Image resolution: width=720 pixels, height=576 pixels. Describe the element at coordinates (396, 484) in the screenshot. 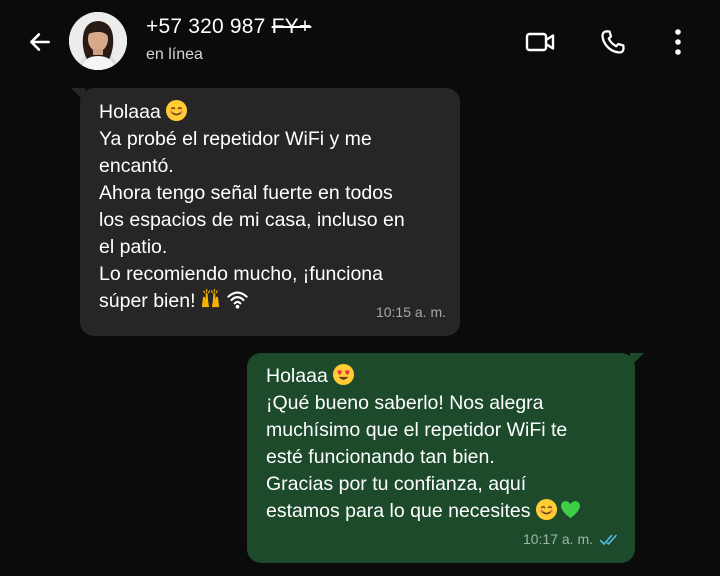

I see `message-line: Gracias por tu confianza, aquí` at that location.